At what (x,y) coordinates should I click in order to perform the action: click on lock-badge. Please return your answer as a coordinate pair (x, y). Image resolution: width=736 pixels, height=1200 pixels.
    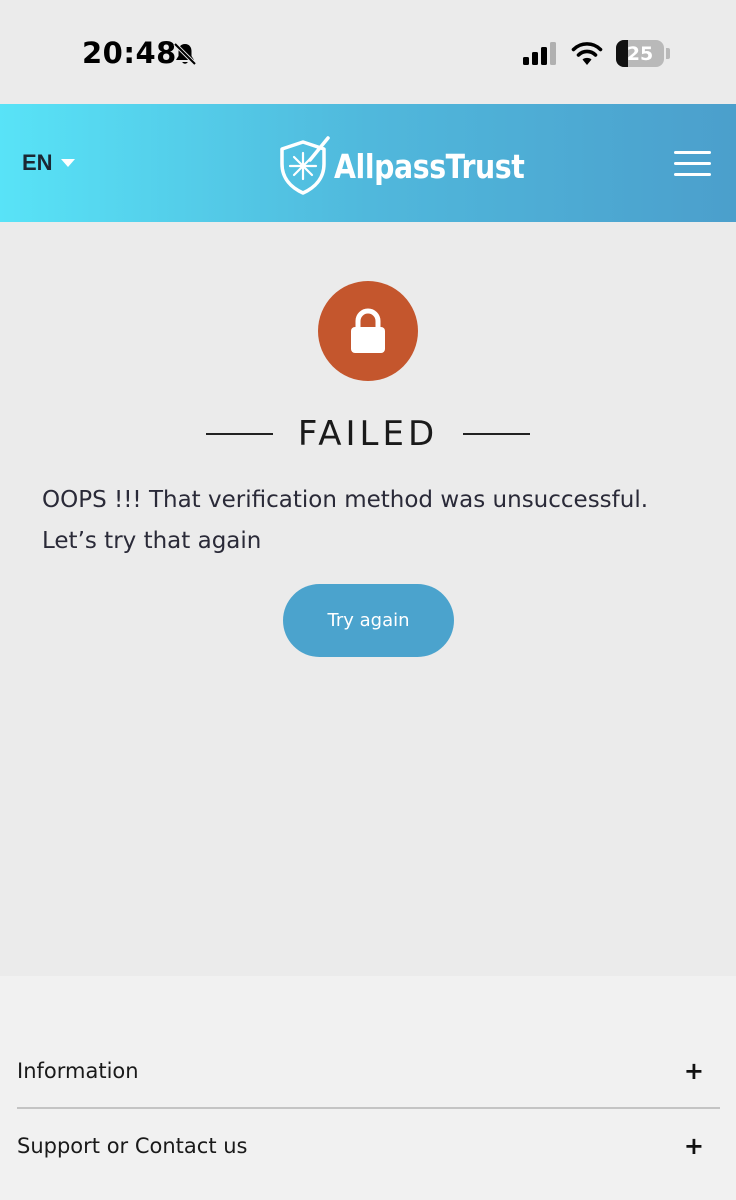
    Looking at the image, I should click on (368, 331).